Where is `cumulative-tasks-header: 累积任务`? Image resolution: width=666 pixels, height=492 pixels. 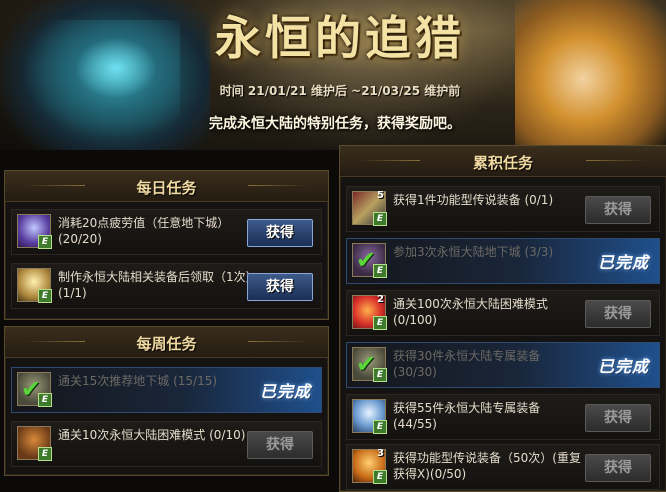 cumulative-tasks-header: 累积任务 is located at coordinates (503, 161).